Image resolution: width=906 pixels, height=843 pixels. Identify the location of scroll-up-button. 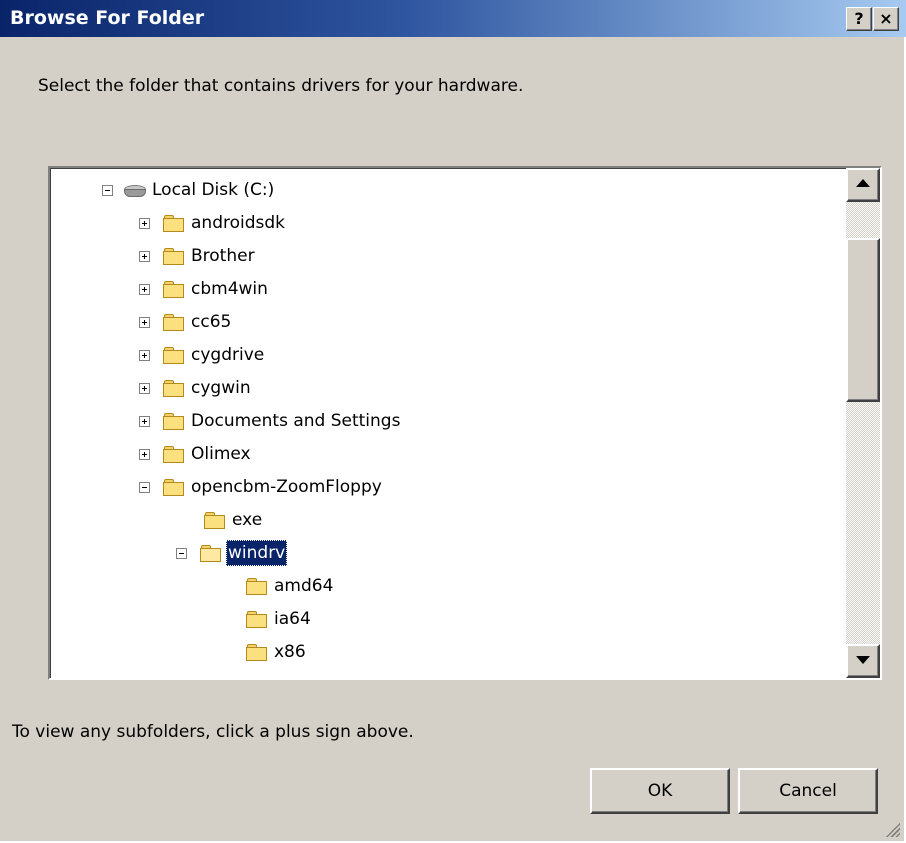
(863, 185).